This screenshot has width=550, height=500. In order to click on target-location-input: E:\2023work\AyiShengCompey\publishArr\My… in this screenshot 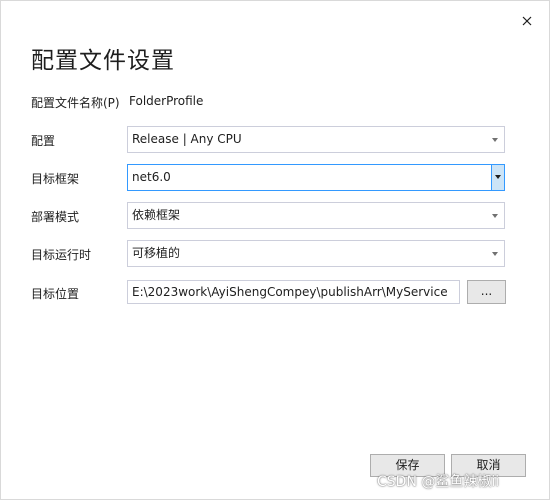, I will do `click(293, 292)`.